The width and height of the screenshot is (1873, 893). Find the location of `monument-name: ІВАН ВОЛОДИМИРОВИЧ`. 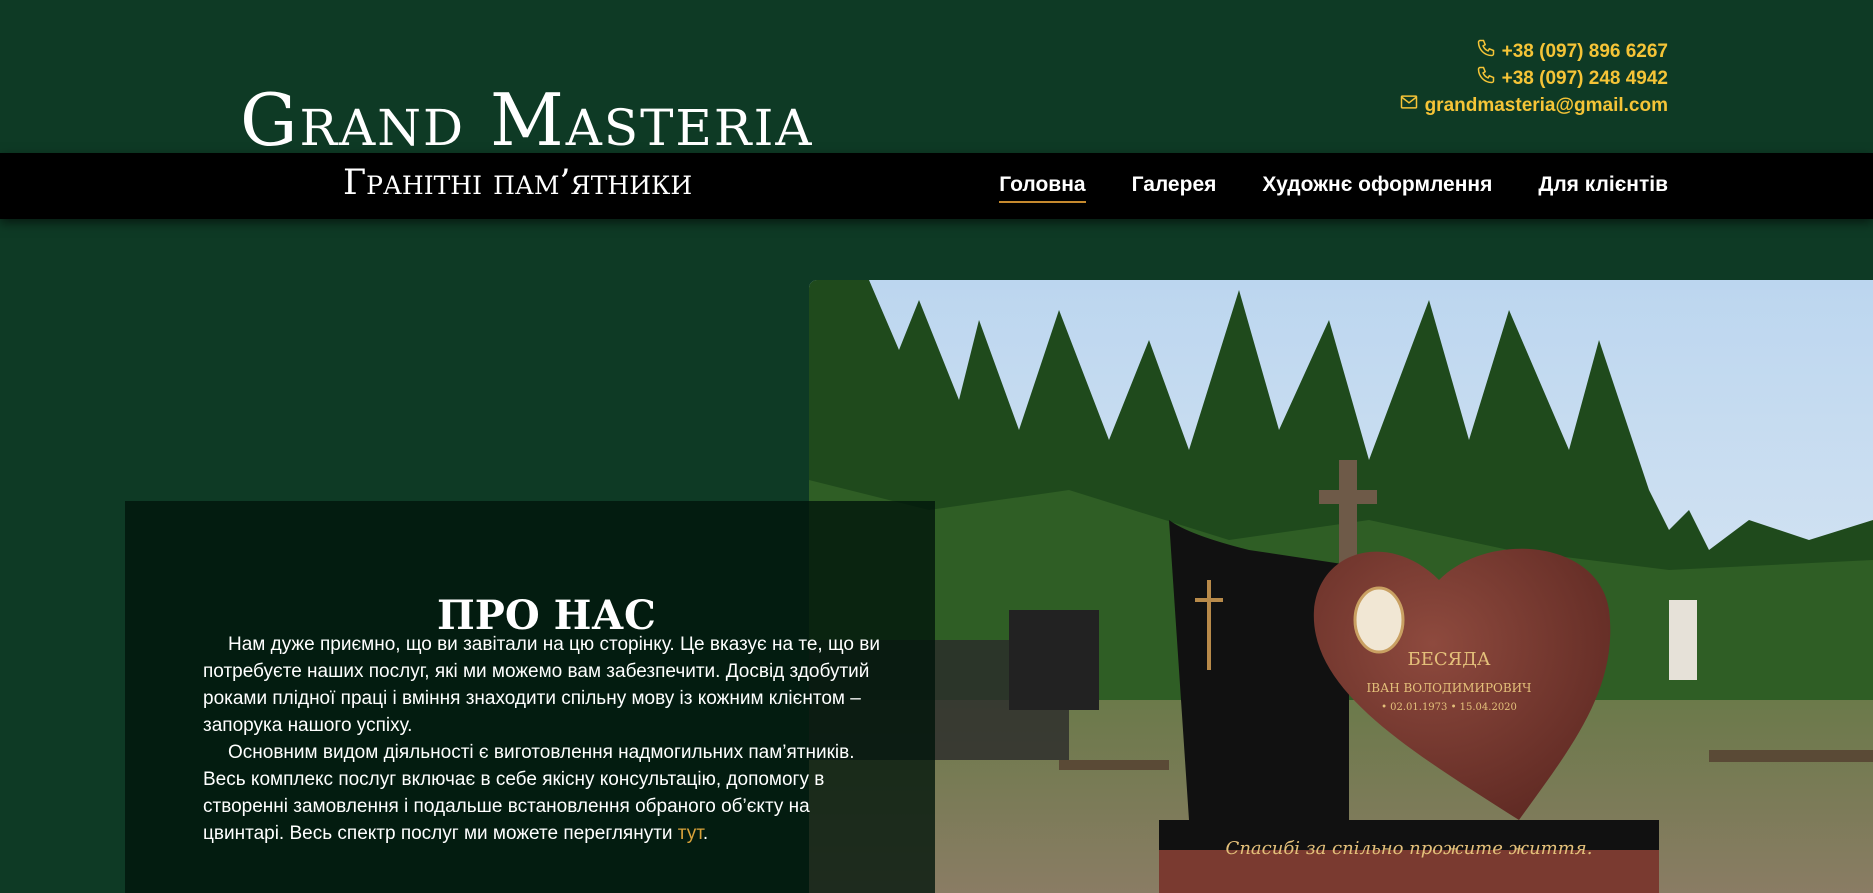

monument-name: ІВАН ВОЛОДИМИРОВИЧ is located at coordinates (1449, 688).